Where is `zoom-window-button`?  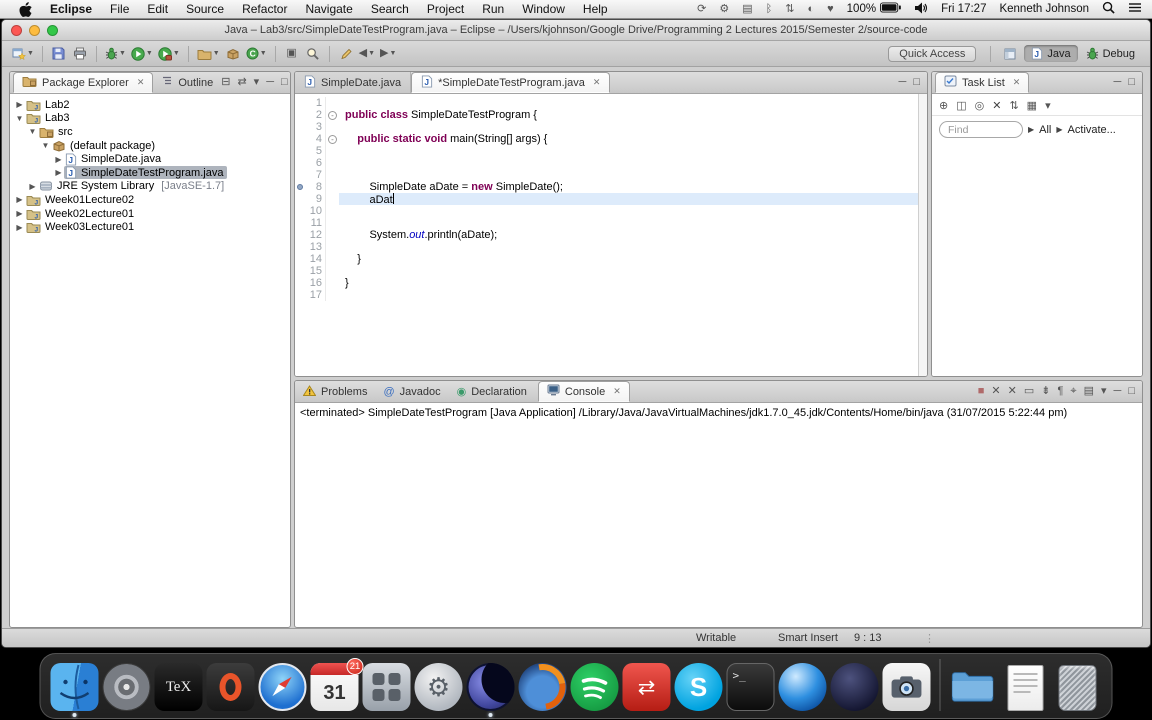
zoom-window-button is located at coordinates (52, 30).